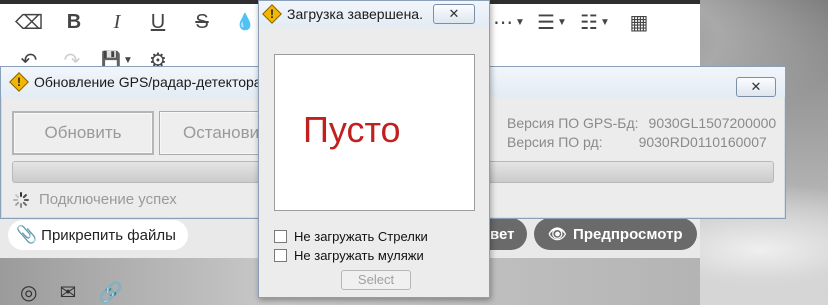 The height and width of the screenshot is (305, 828). What do you see at coordinates (110, 292) in the screenshot?
I see `link-icon: 🔗` at bounding box center [110, 292].